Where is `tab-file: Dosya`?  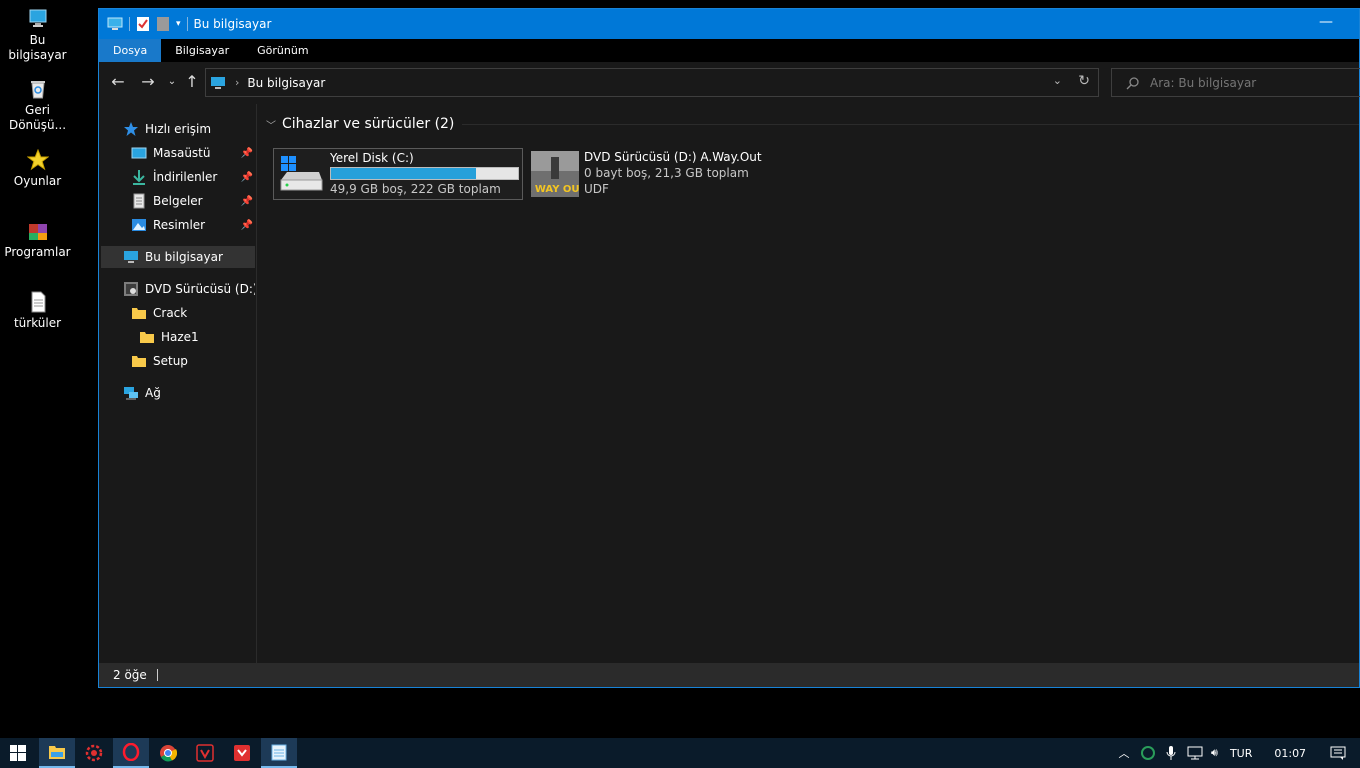 tab-file: Dosya is located at coordinates (130, 50).